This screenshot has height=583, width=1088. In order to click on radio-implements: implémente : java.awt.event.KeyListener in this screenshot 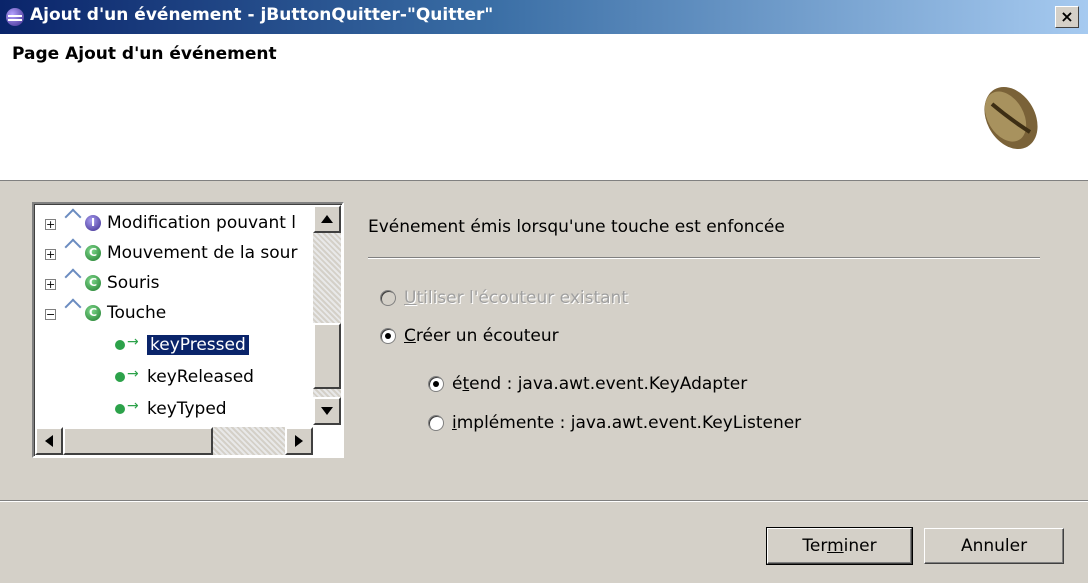, I will do `click(614, 423)`.